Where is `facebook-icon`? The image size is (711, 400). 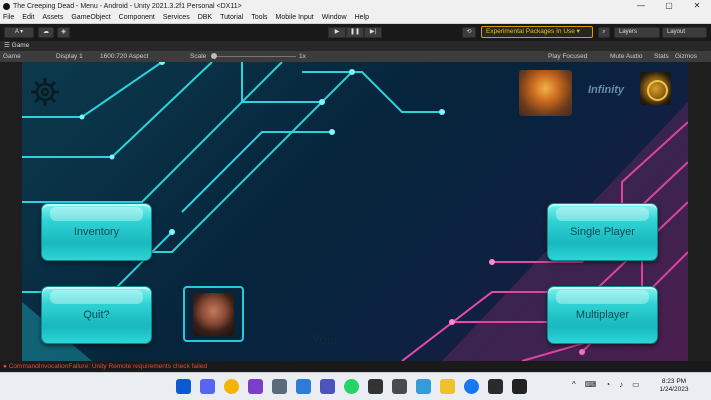 facebook-icon is located at coordinates (471, 386).